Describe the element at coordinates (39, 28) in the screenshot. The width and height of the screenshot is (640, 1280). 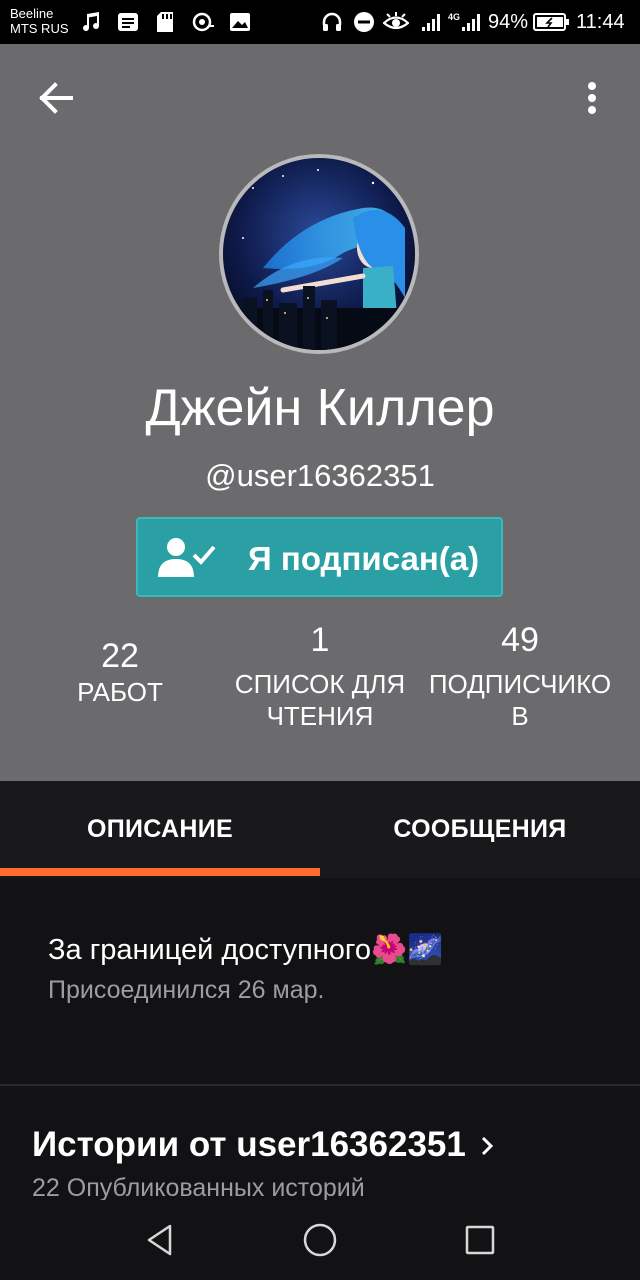
I see `carrier-line-2: MTS RUS` at that location.